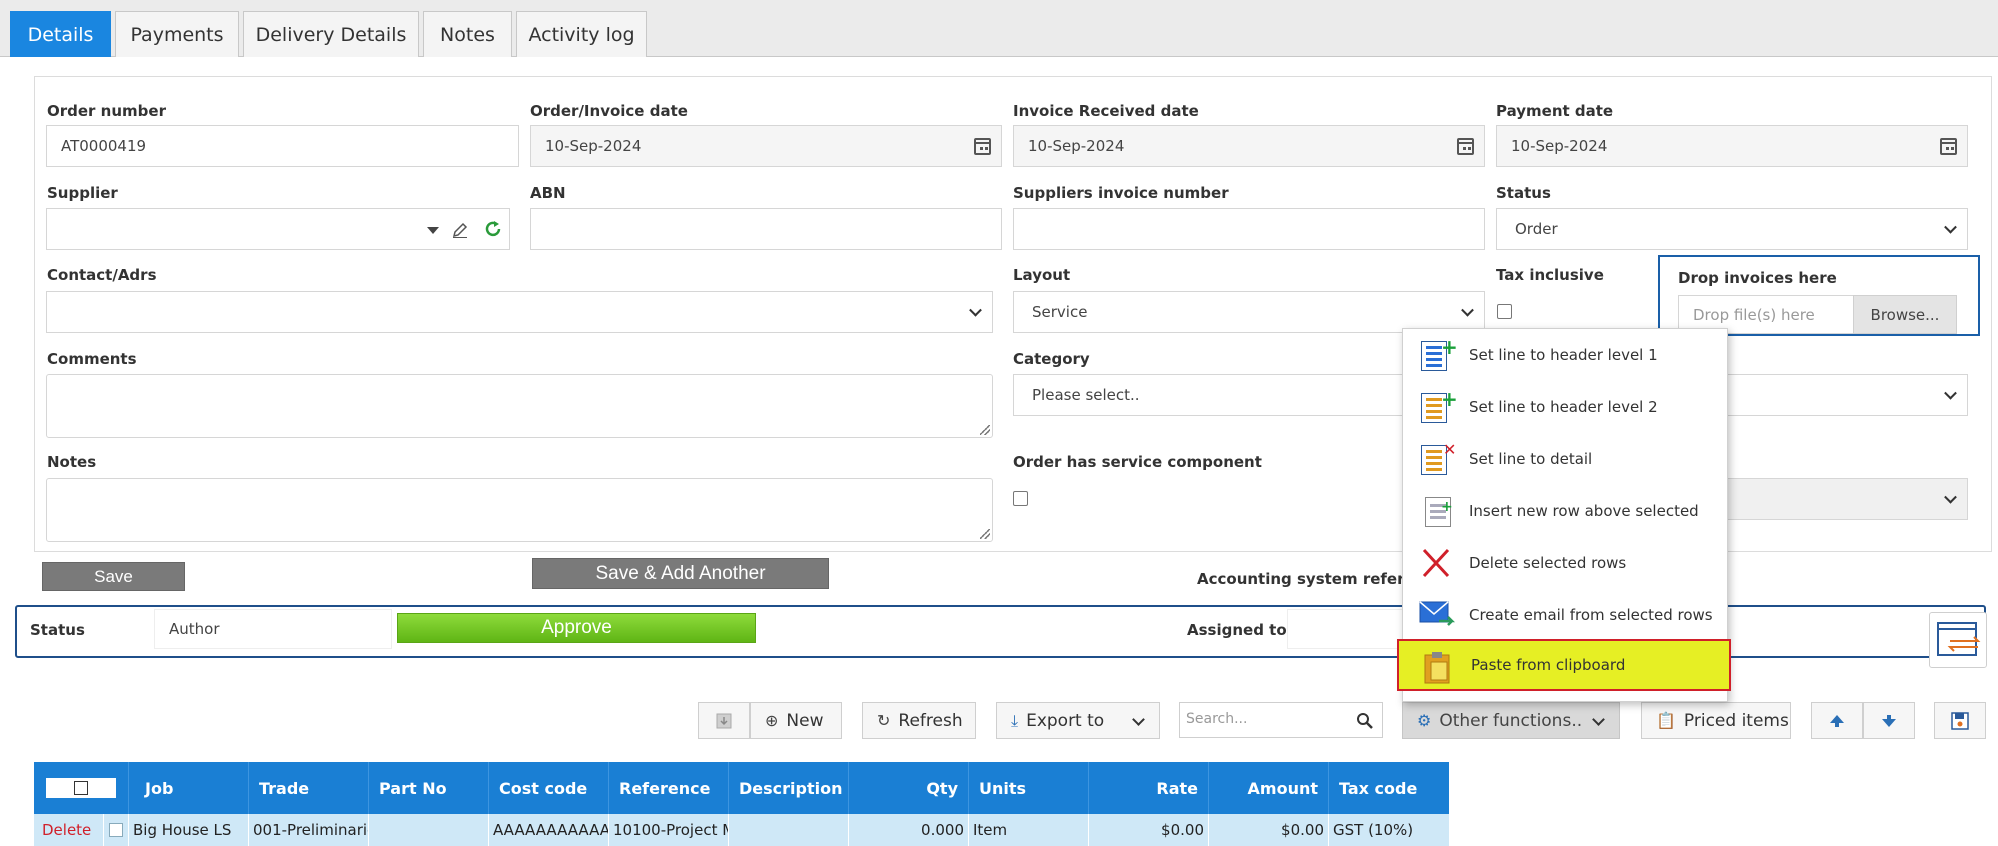 This screenshot has height=846, width=1998. I want to click on arrow-down-icon, so click(1889, 720).